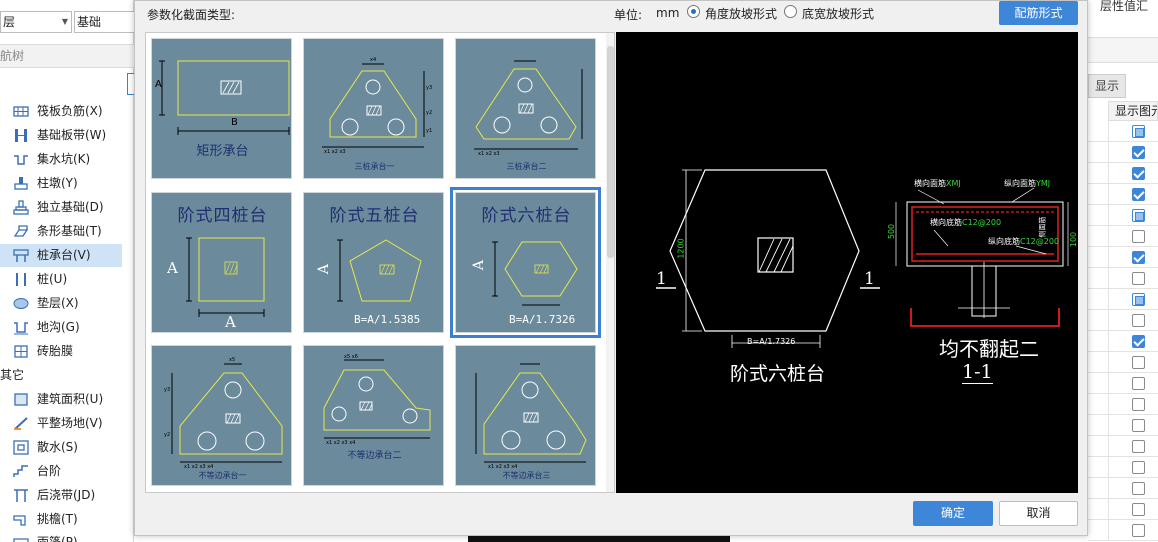 This screenshot has height=542, width=1158. I want to click on thumb-three-pile-cap-1: x4 x1 x2 x3 y3 y2 y1 三桩承台一, so click(373, 108).